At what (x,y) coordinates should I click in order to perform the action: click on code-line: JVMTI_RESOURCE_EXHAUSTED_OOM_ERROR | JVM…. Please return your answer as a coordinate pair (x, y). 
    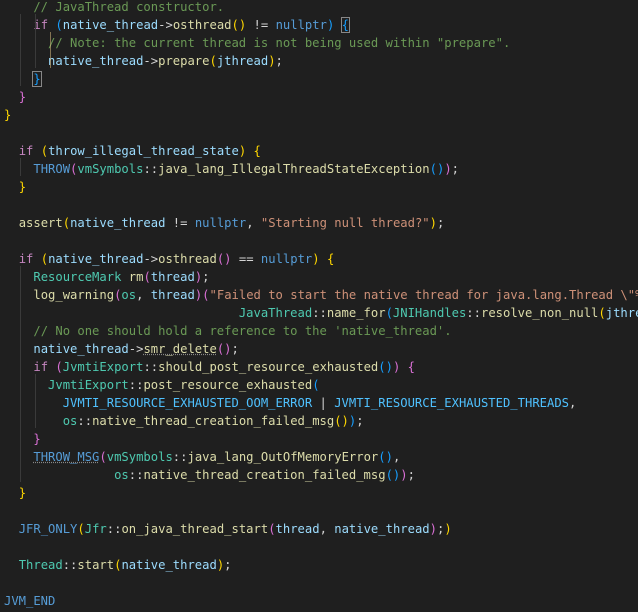
    Looking at the image, I should click on (319, 403).